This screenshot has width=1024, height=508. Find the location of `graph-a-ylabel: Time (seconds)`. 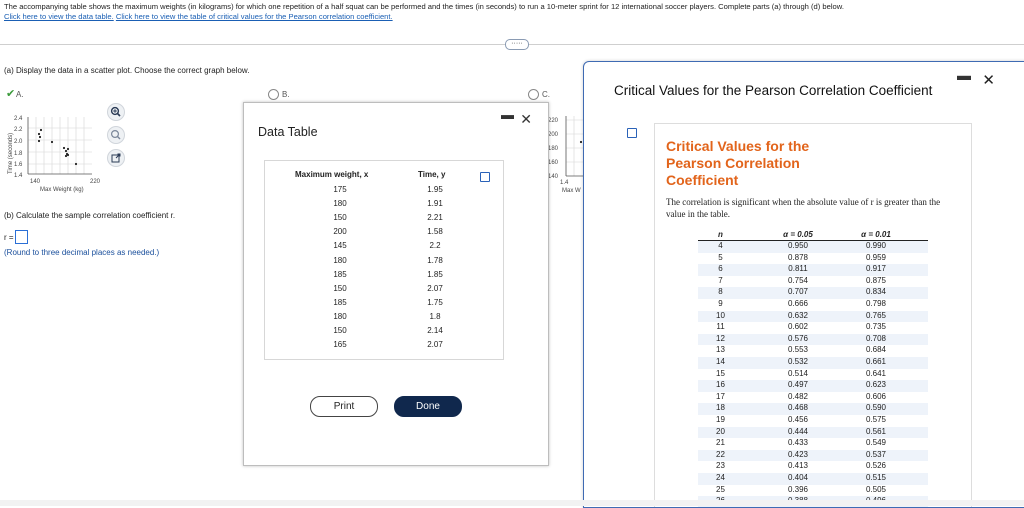

graph-a-ylabel: Time (seconds) is located at coordinates (11, 153).